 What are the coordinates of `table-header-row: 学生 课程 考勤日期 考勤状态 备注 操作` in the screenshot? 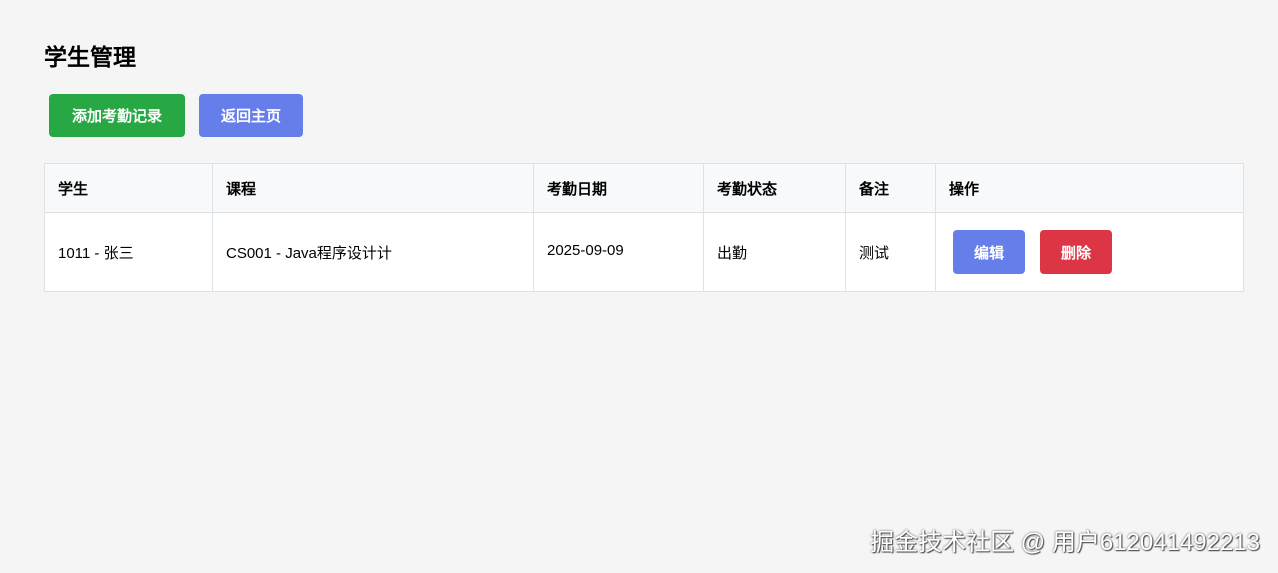 It's located at (644, 188).